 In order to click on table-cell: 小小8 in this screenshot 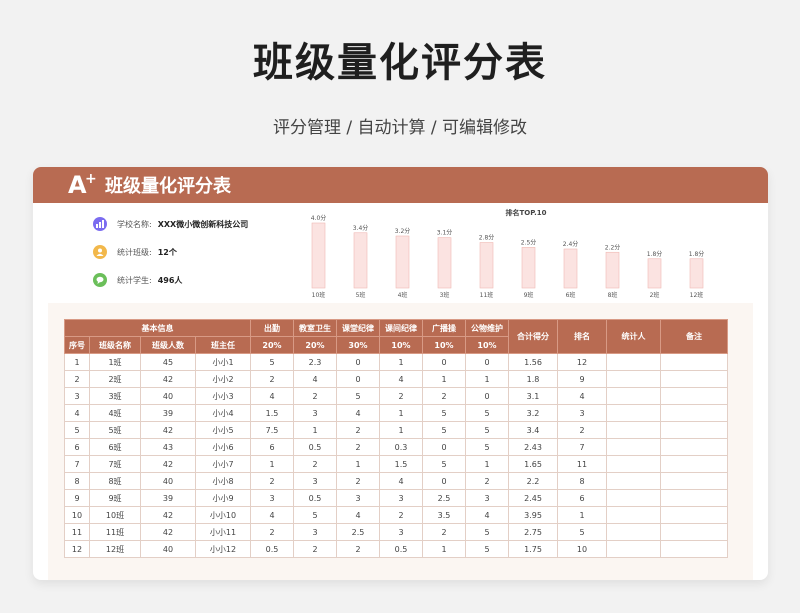, I will do `click(223, 481)`.